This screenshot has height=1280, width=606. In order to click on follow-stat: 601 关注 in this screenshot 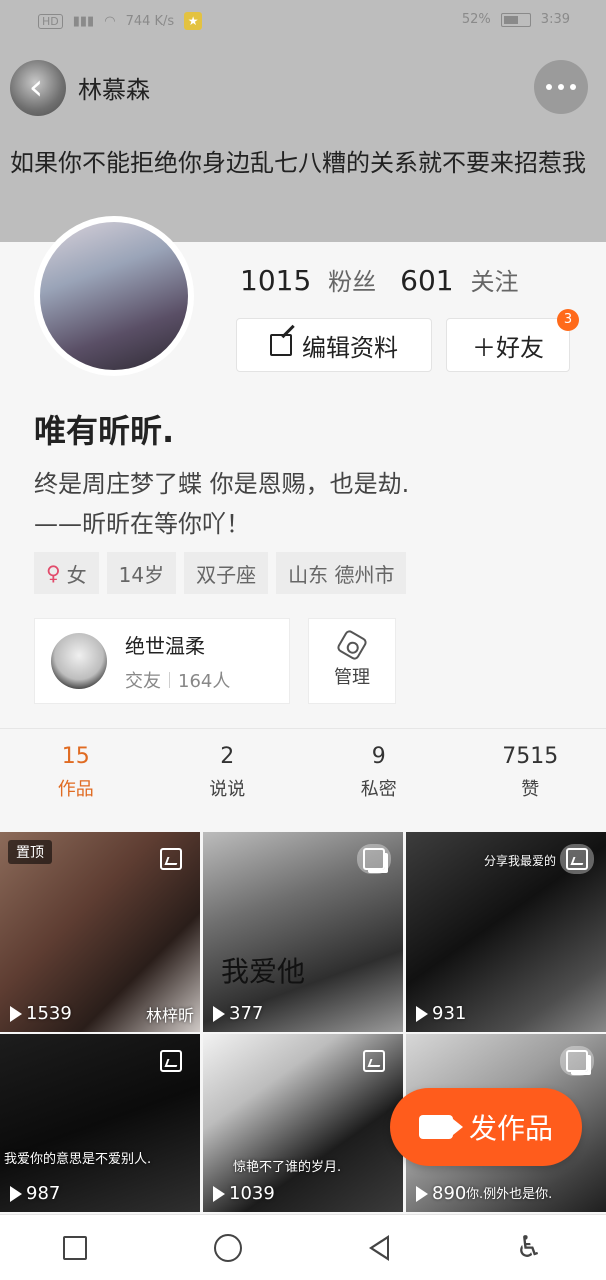, I will do `click(459, 279)`.